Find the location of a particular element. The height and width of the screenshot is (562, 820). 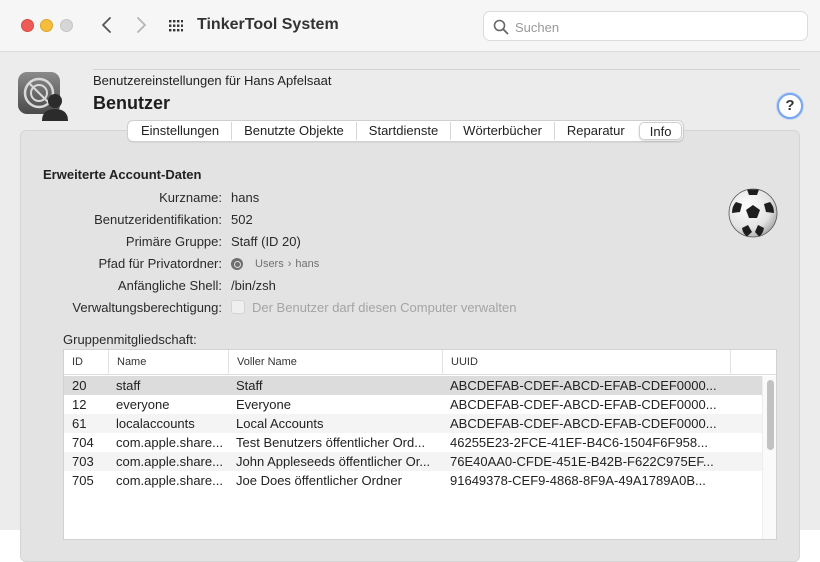

close-window-button is located at coordinates (27, 25).